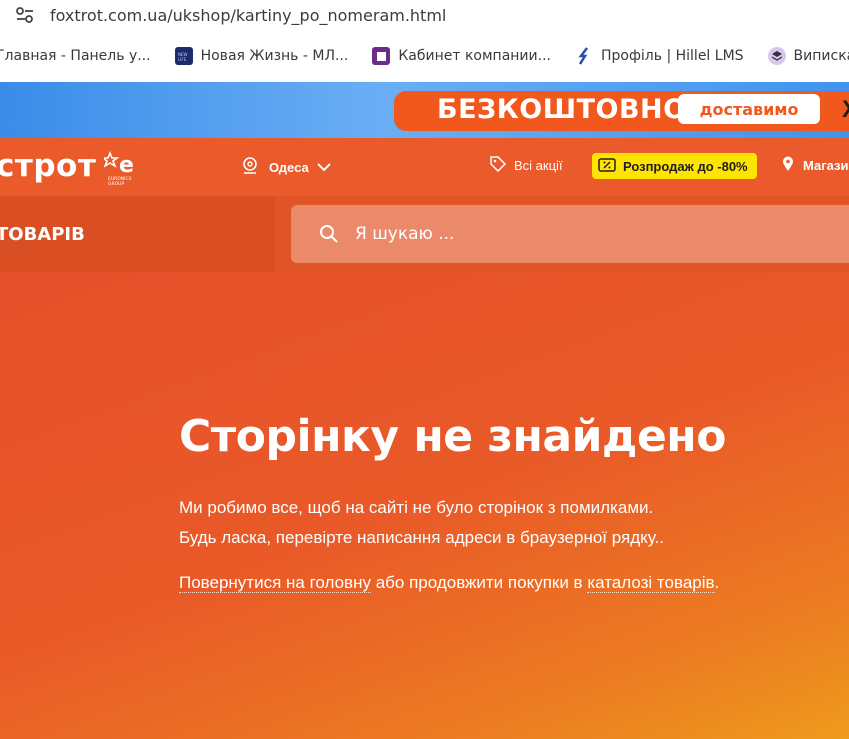 Image resolution: width=849 pixels, height=739 pixels. What do you see at coordinates (329, 234) in the screenshot?
I see `search-icon` at bounding box center [329, 234].